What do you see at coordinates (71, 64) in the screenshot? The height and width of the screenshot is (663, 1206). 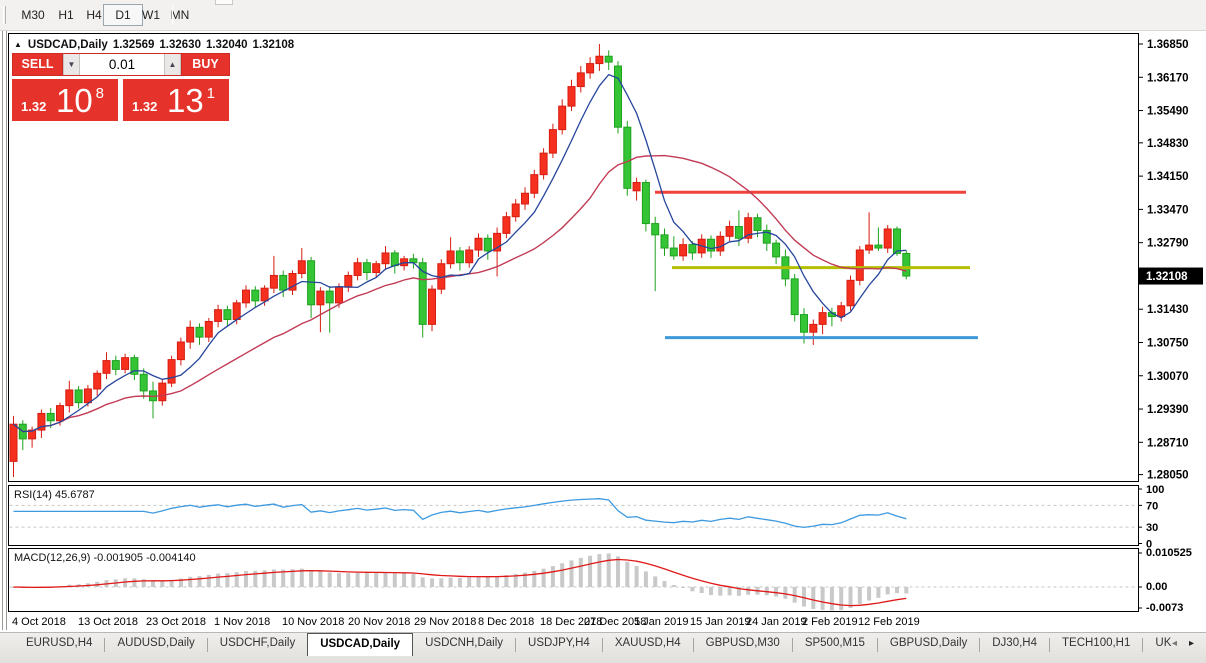 I see `volume-decrease-icon: ▼` at bounding box center [71, 64].